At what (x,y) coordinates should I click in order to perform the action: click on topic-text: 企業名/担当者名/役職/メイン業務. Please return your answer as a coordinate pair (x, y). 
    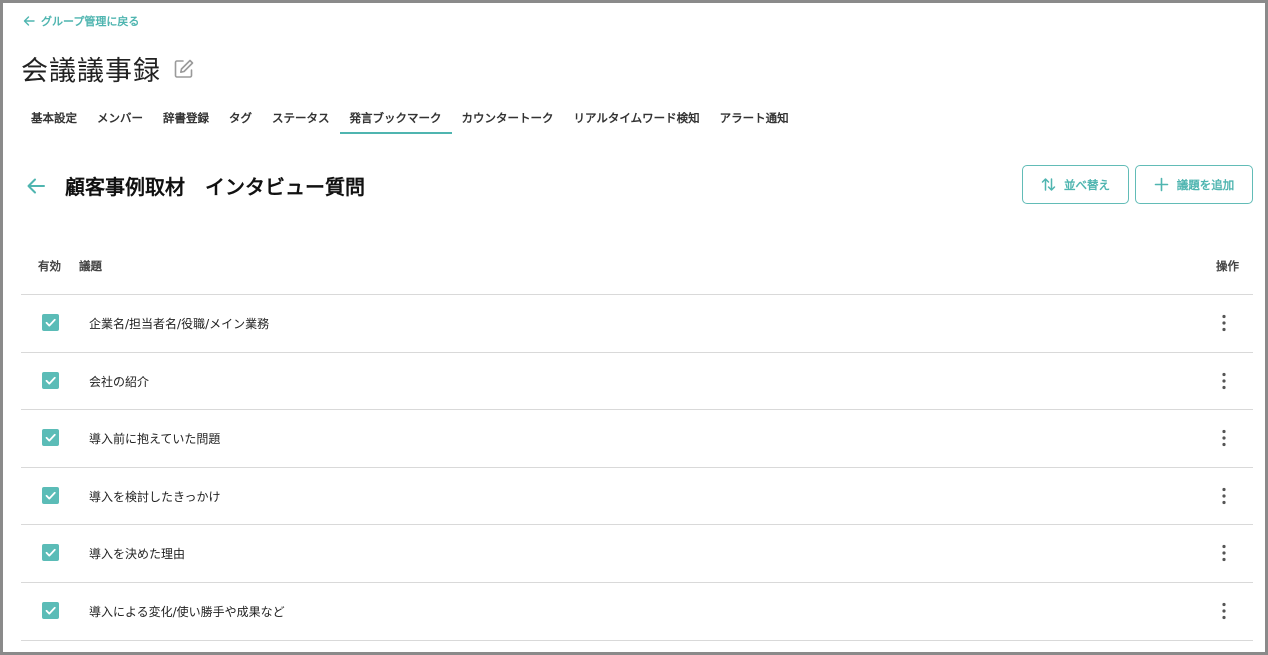
    Looking at the image, I should click on (179, 324).